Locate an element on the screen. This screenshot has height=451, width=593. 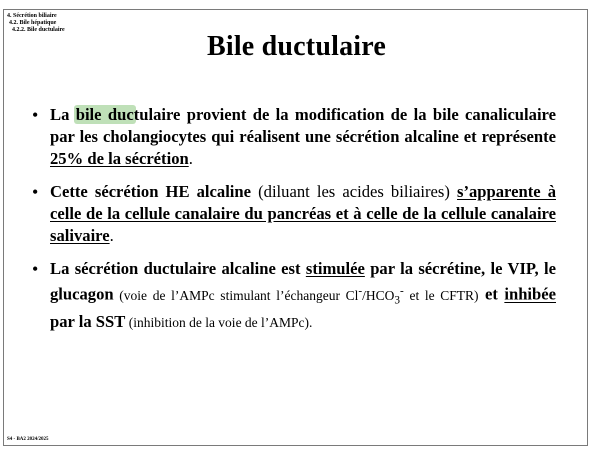
text-run: La sécrétion ductulaire alcaline est is located at coordinates (178, 268).